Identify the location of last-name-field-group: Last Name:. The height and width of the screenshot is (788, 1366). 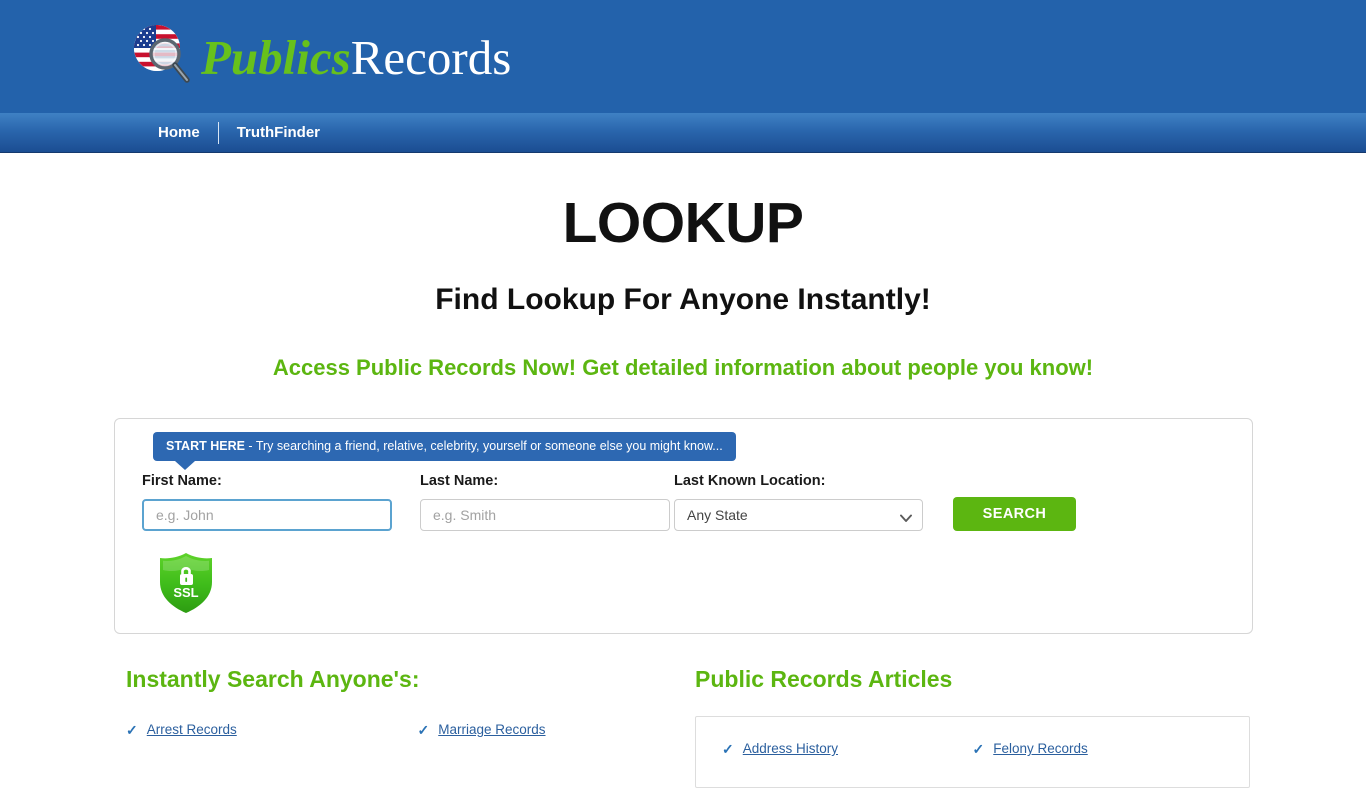
(547, 502).